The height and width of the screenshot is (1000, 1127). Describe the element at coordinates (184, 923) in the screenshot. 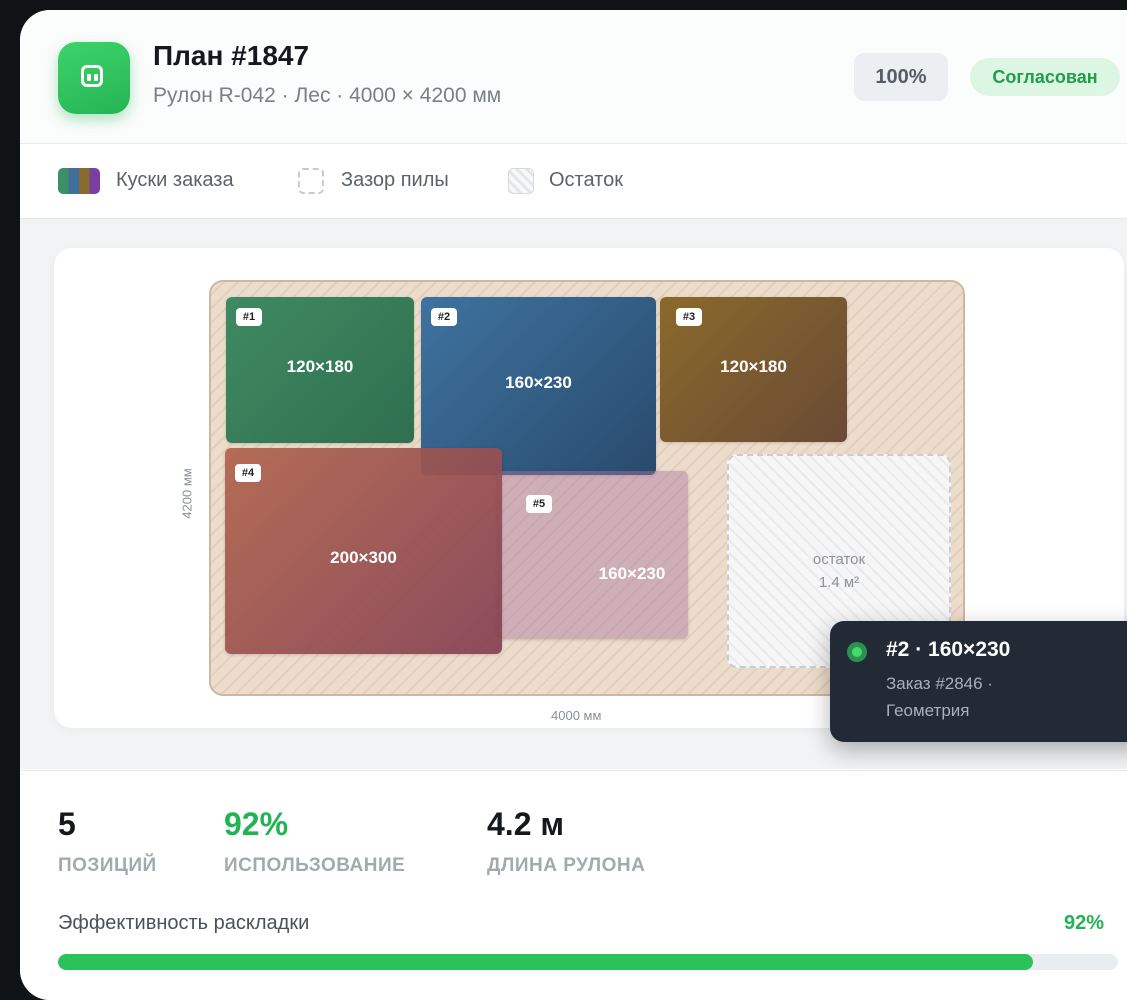

I see `efficiency-label: Эффективность раскладки` at that location.